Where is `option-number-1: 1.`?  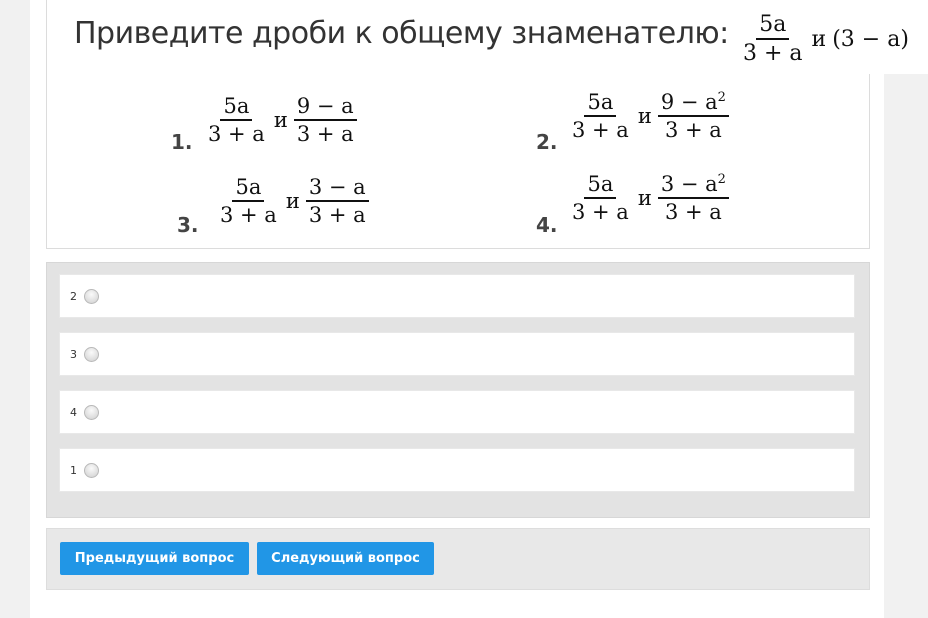
option-number-1: 1. is located at coordinates (182, 142).